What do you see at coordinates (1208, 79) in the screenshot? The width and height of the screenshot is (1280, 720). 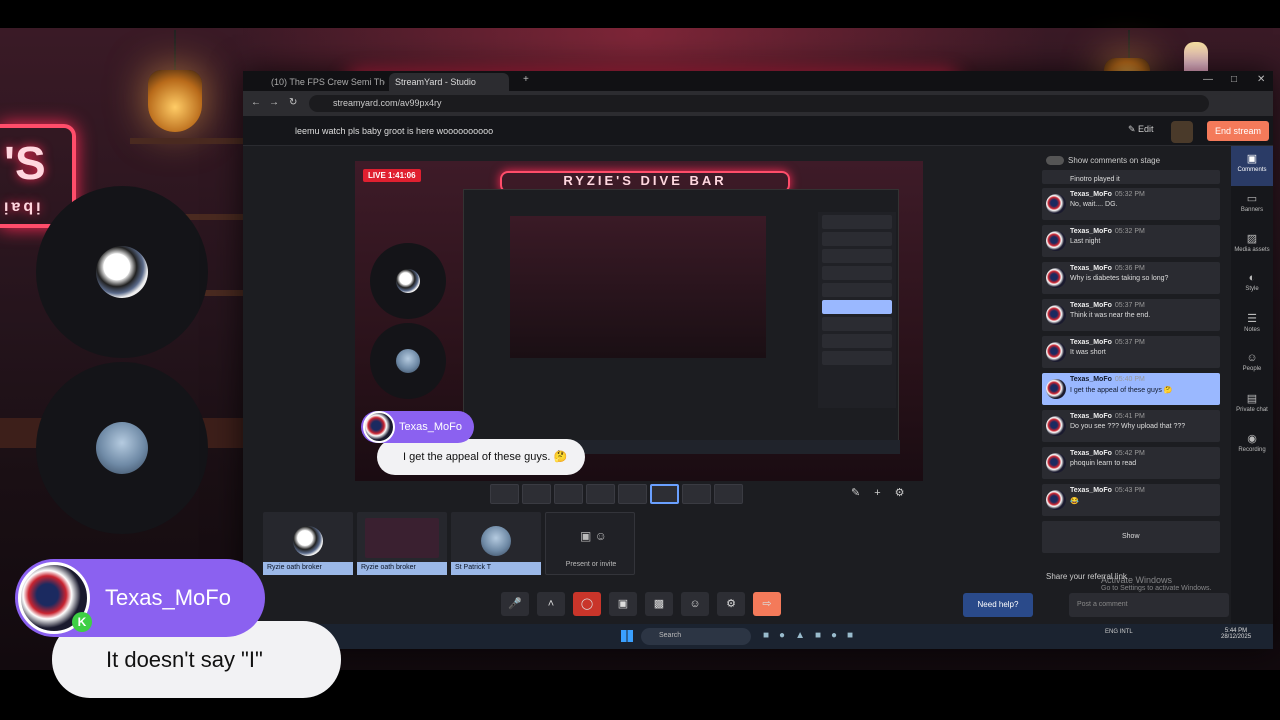 I see `minimize-icon: —` at bounding box center [1208, 79].